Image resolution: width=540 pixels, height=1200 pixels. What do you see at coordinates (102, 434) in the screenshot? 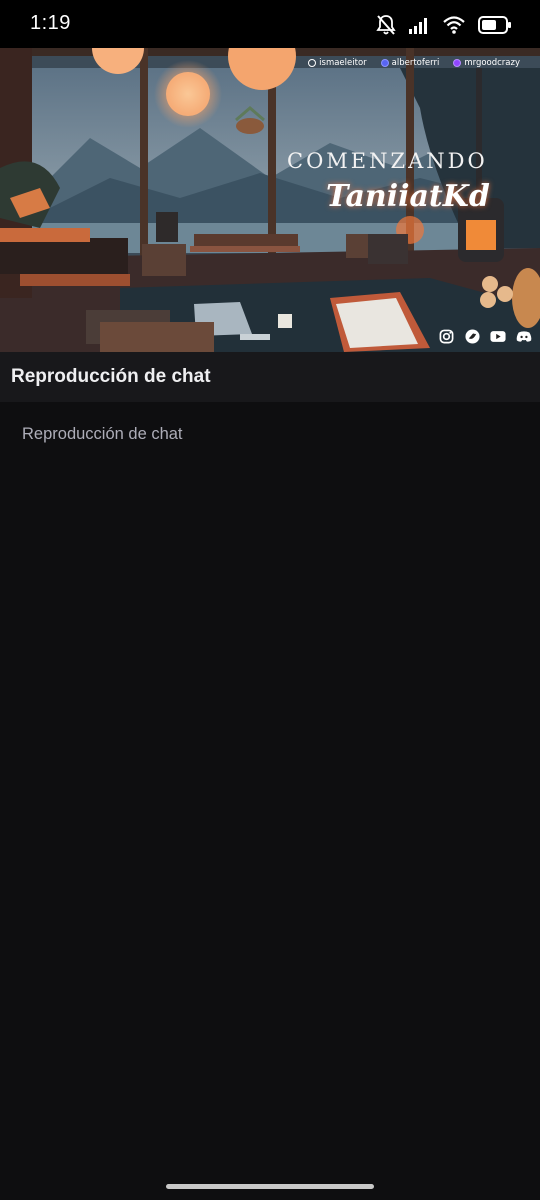
I see `chat-replay-placeholder: Reproducción de chat` at bounding box center [102, 434].